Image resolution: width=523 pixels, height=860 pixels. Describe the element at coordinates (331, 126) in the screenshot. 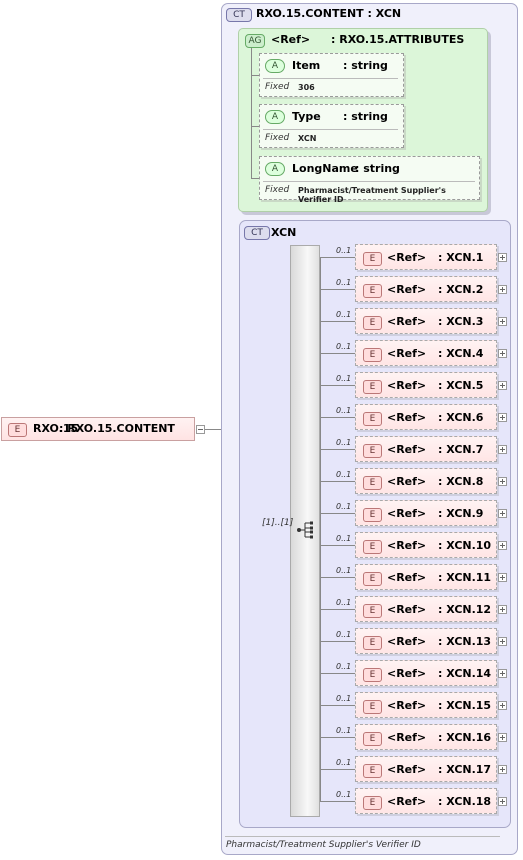

I see `attribute-type-field: A Type : string Fixed XCN` at that location.